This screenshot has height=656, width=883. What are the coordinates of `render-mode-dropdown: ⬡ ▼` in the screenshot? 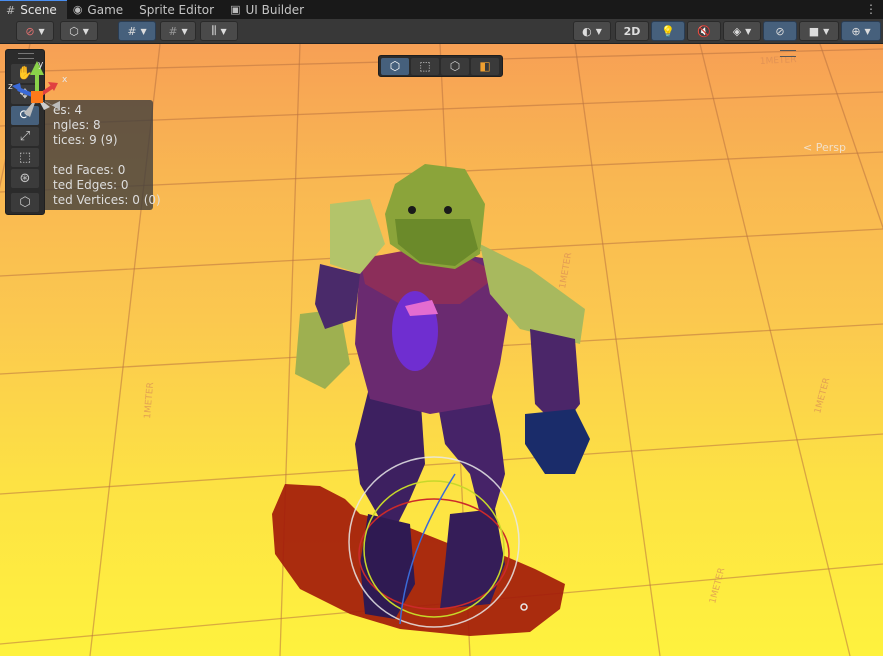 It's located at (79, 31).